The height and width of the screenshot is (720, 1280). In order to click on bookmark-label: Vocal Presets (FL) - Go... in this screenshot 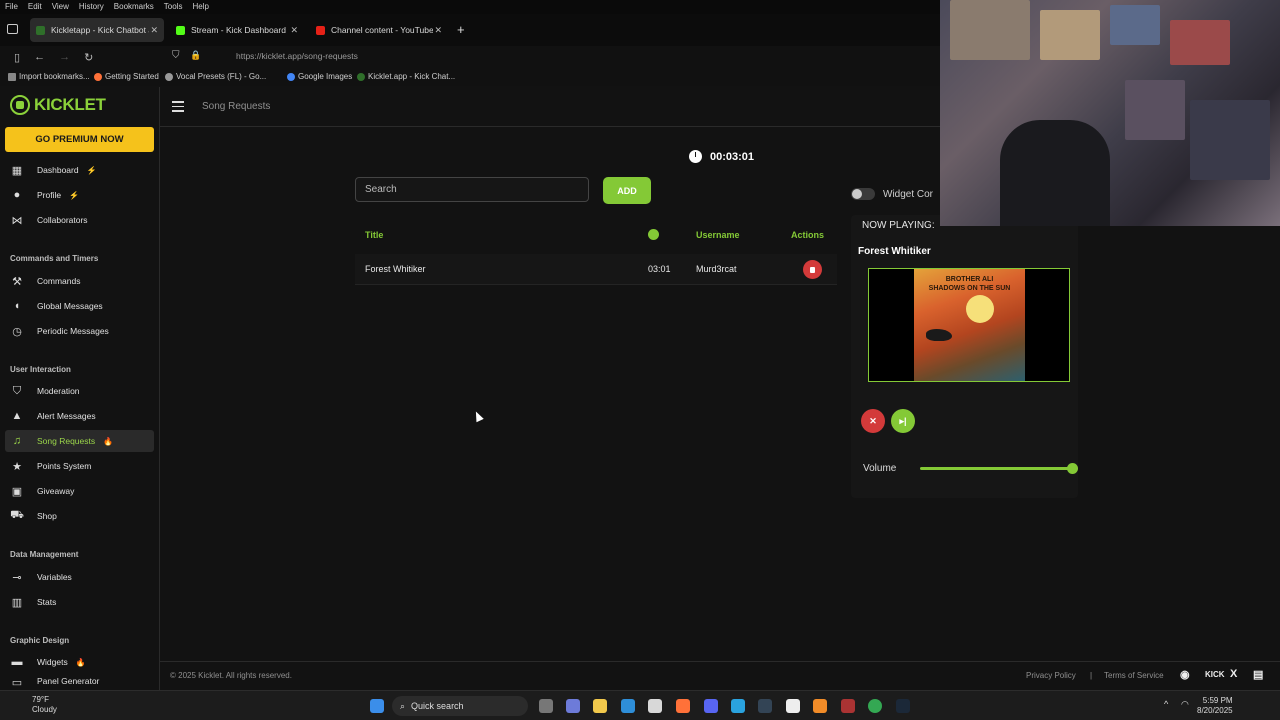, I will do `click(221, 76)`.